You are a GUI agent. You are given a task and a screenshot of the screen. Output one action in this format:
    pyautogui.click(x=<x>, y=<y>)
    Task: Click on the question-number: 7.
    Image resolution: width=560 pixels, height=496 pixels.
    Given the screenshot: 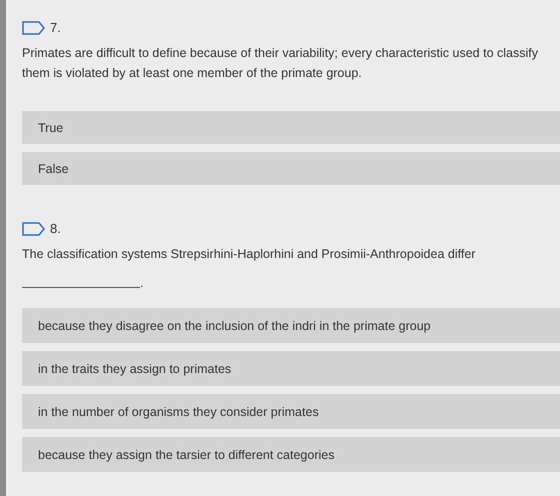 What is the action you would take?
    pyautogui.click(x=55, y=27)
    